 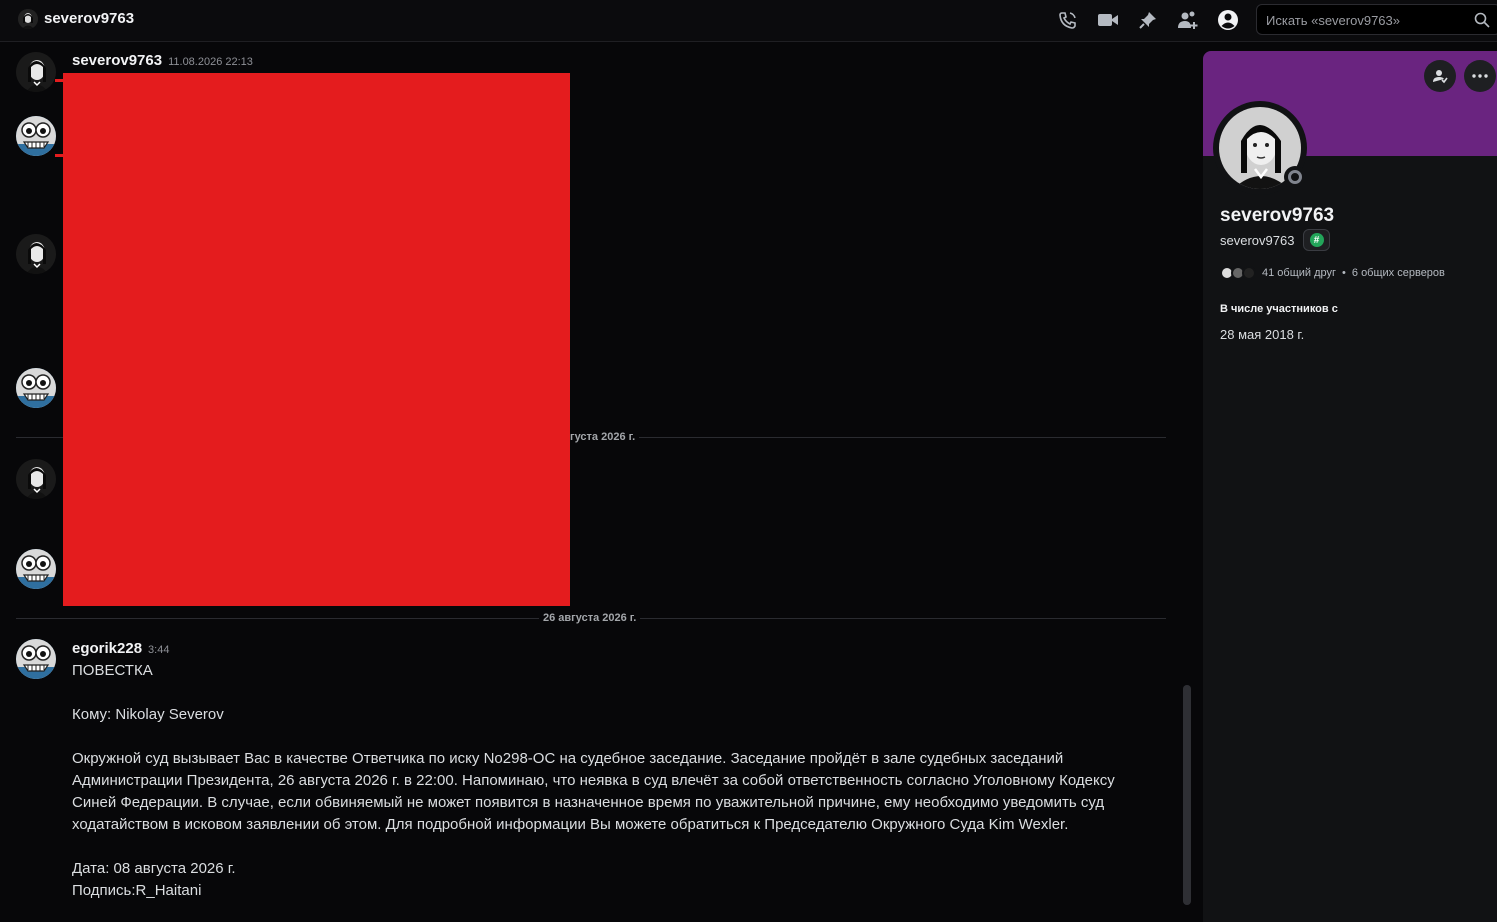 What do you see at coordinates (1299, 273) in the screenshot?
I see `mutual-friends-link: 41 общий друг` at bounding box center [1299, 273].